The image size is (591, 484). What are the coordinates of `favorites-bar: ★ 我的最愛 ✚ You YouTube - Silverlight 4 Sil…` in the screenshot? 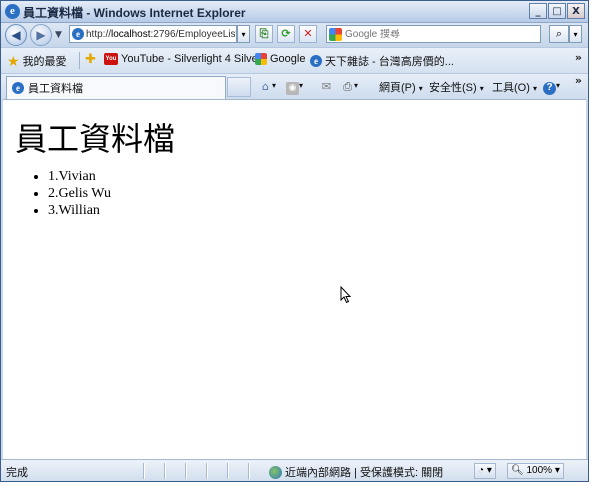 It's located at (294, 60).